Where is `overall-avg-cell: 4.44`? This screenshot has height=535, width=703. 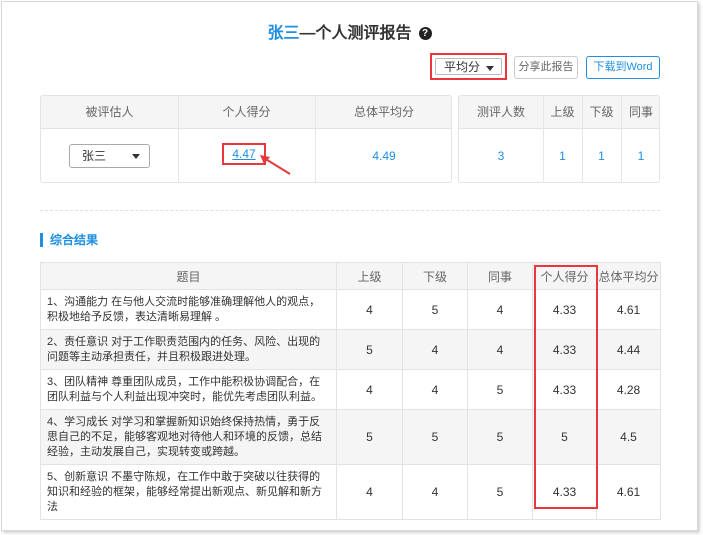 overall-avg-cell: 4.44 is located at coordinates (628, 349).